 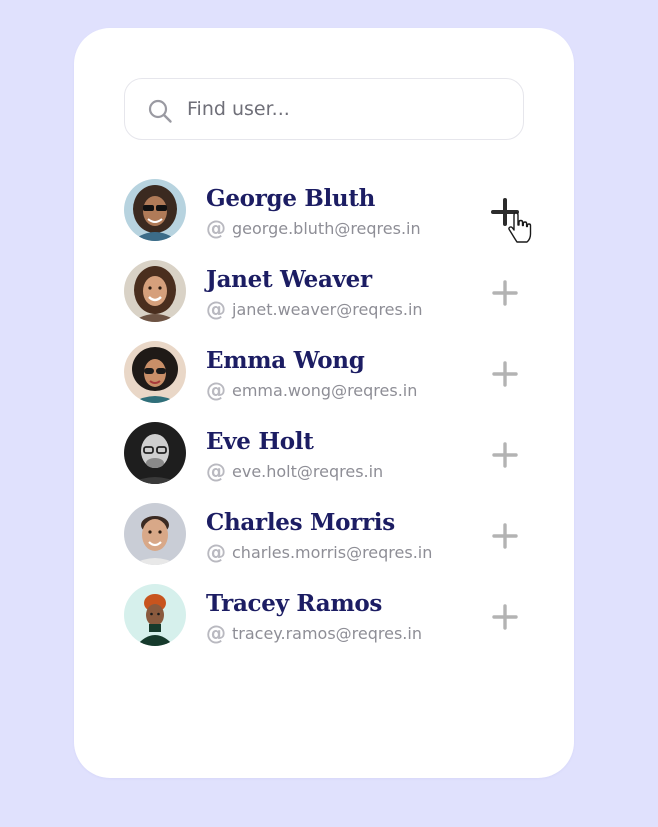 I want to click on portrait-eve-icon, so click(x=155, y=453).